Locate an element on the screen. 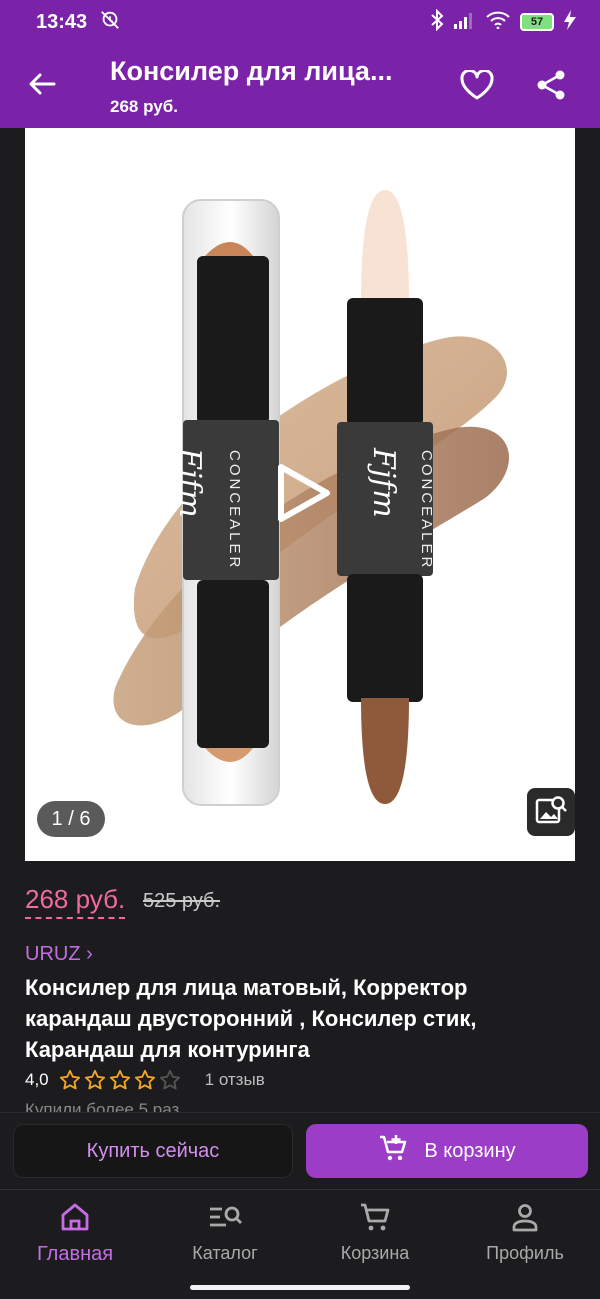 The height and width of the screenshot is (1299, 600). photo-search-button is located at coordinates (551, 812).